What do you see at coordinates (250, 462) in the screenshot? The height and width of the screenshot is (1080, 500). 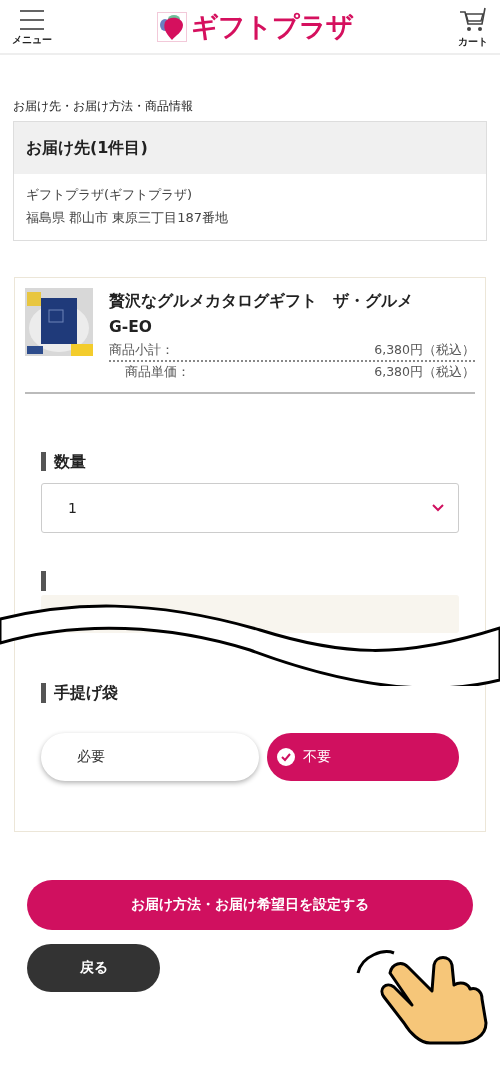 I see `section-label: 数量` at bounding box center [250, 462].